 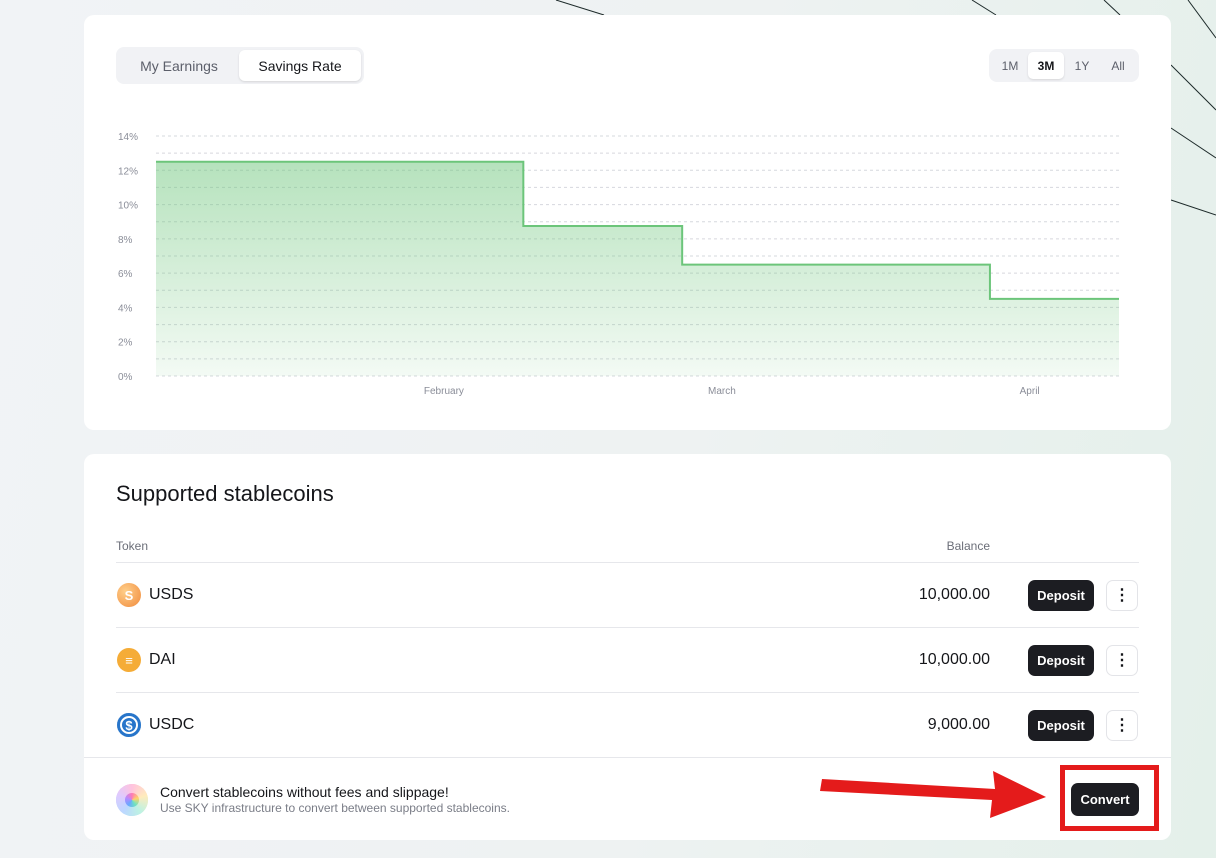 I want to click on table-row: S USDS 10,000.00 Deposit ⋮, so click(x=627, y=594).